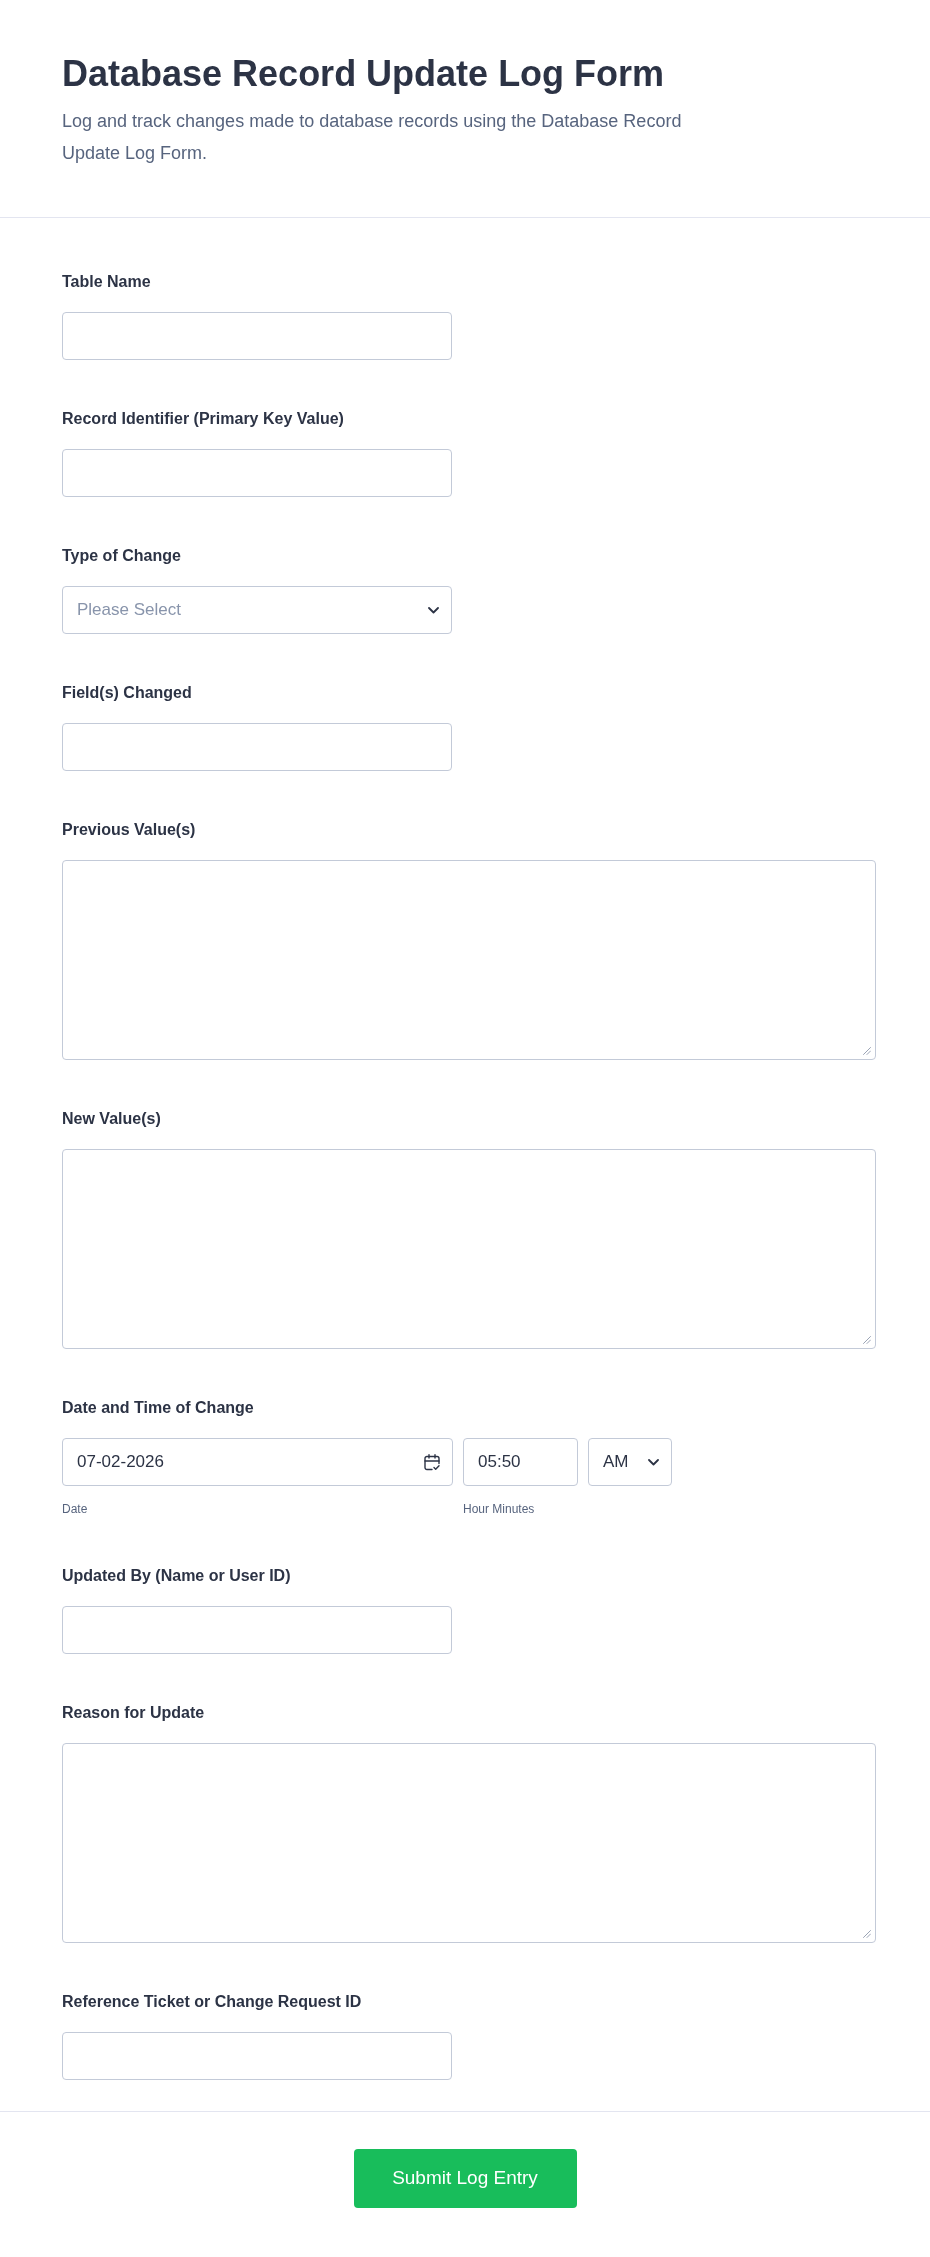  What do you see at coordinates (212, 2002) in the screenshot?
I see `field-label: Reference Ticket or Change Request ID` at bounding box center [212, 2002].